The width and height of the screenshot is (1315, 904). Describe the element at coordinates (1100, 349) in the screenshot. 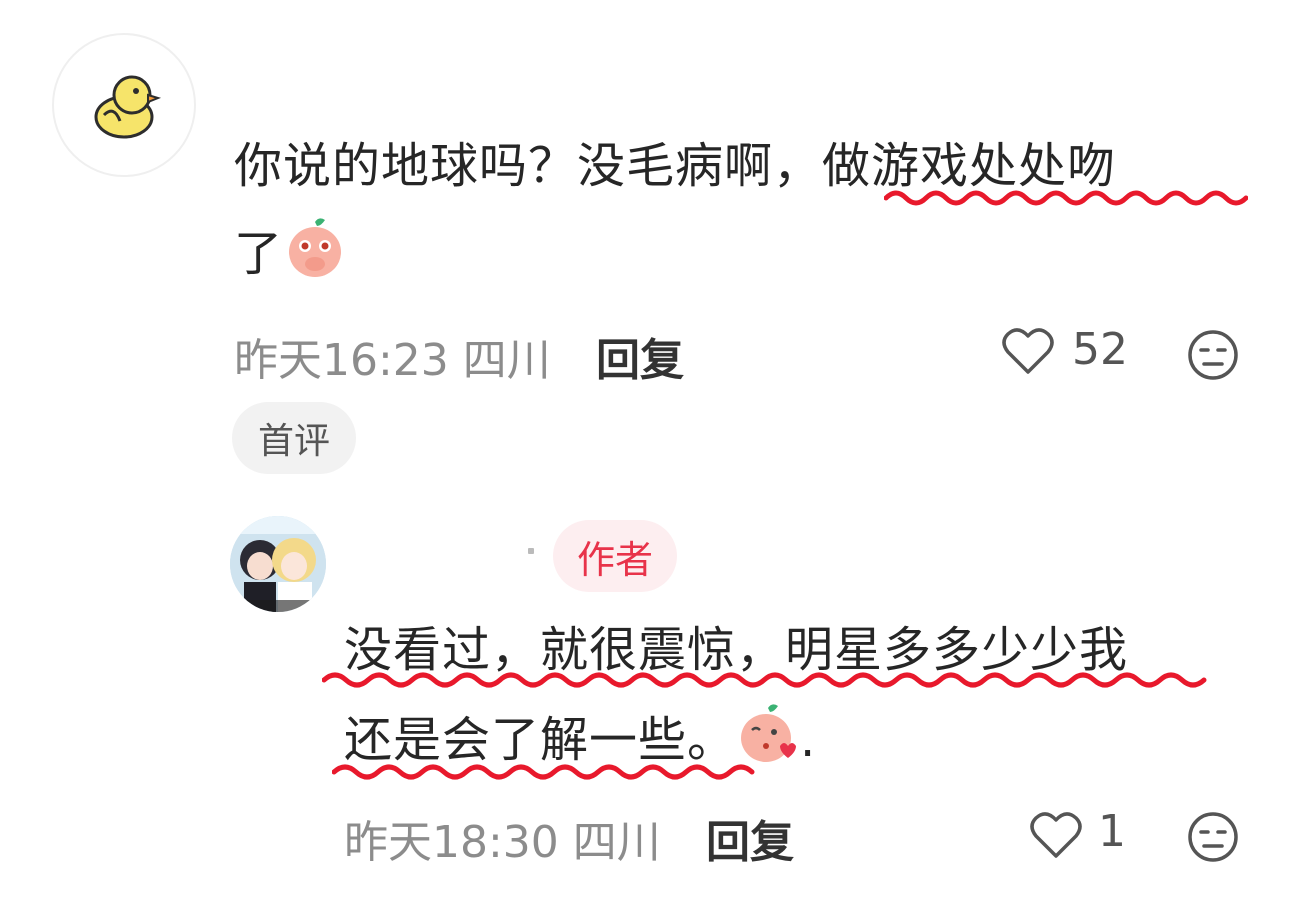

I see `like-count: 52` at that location.